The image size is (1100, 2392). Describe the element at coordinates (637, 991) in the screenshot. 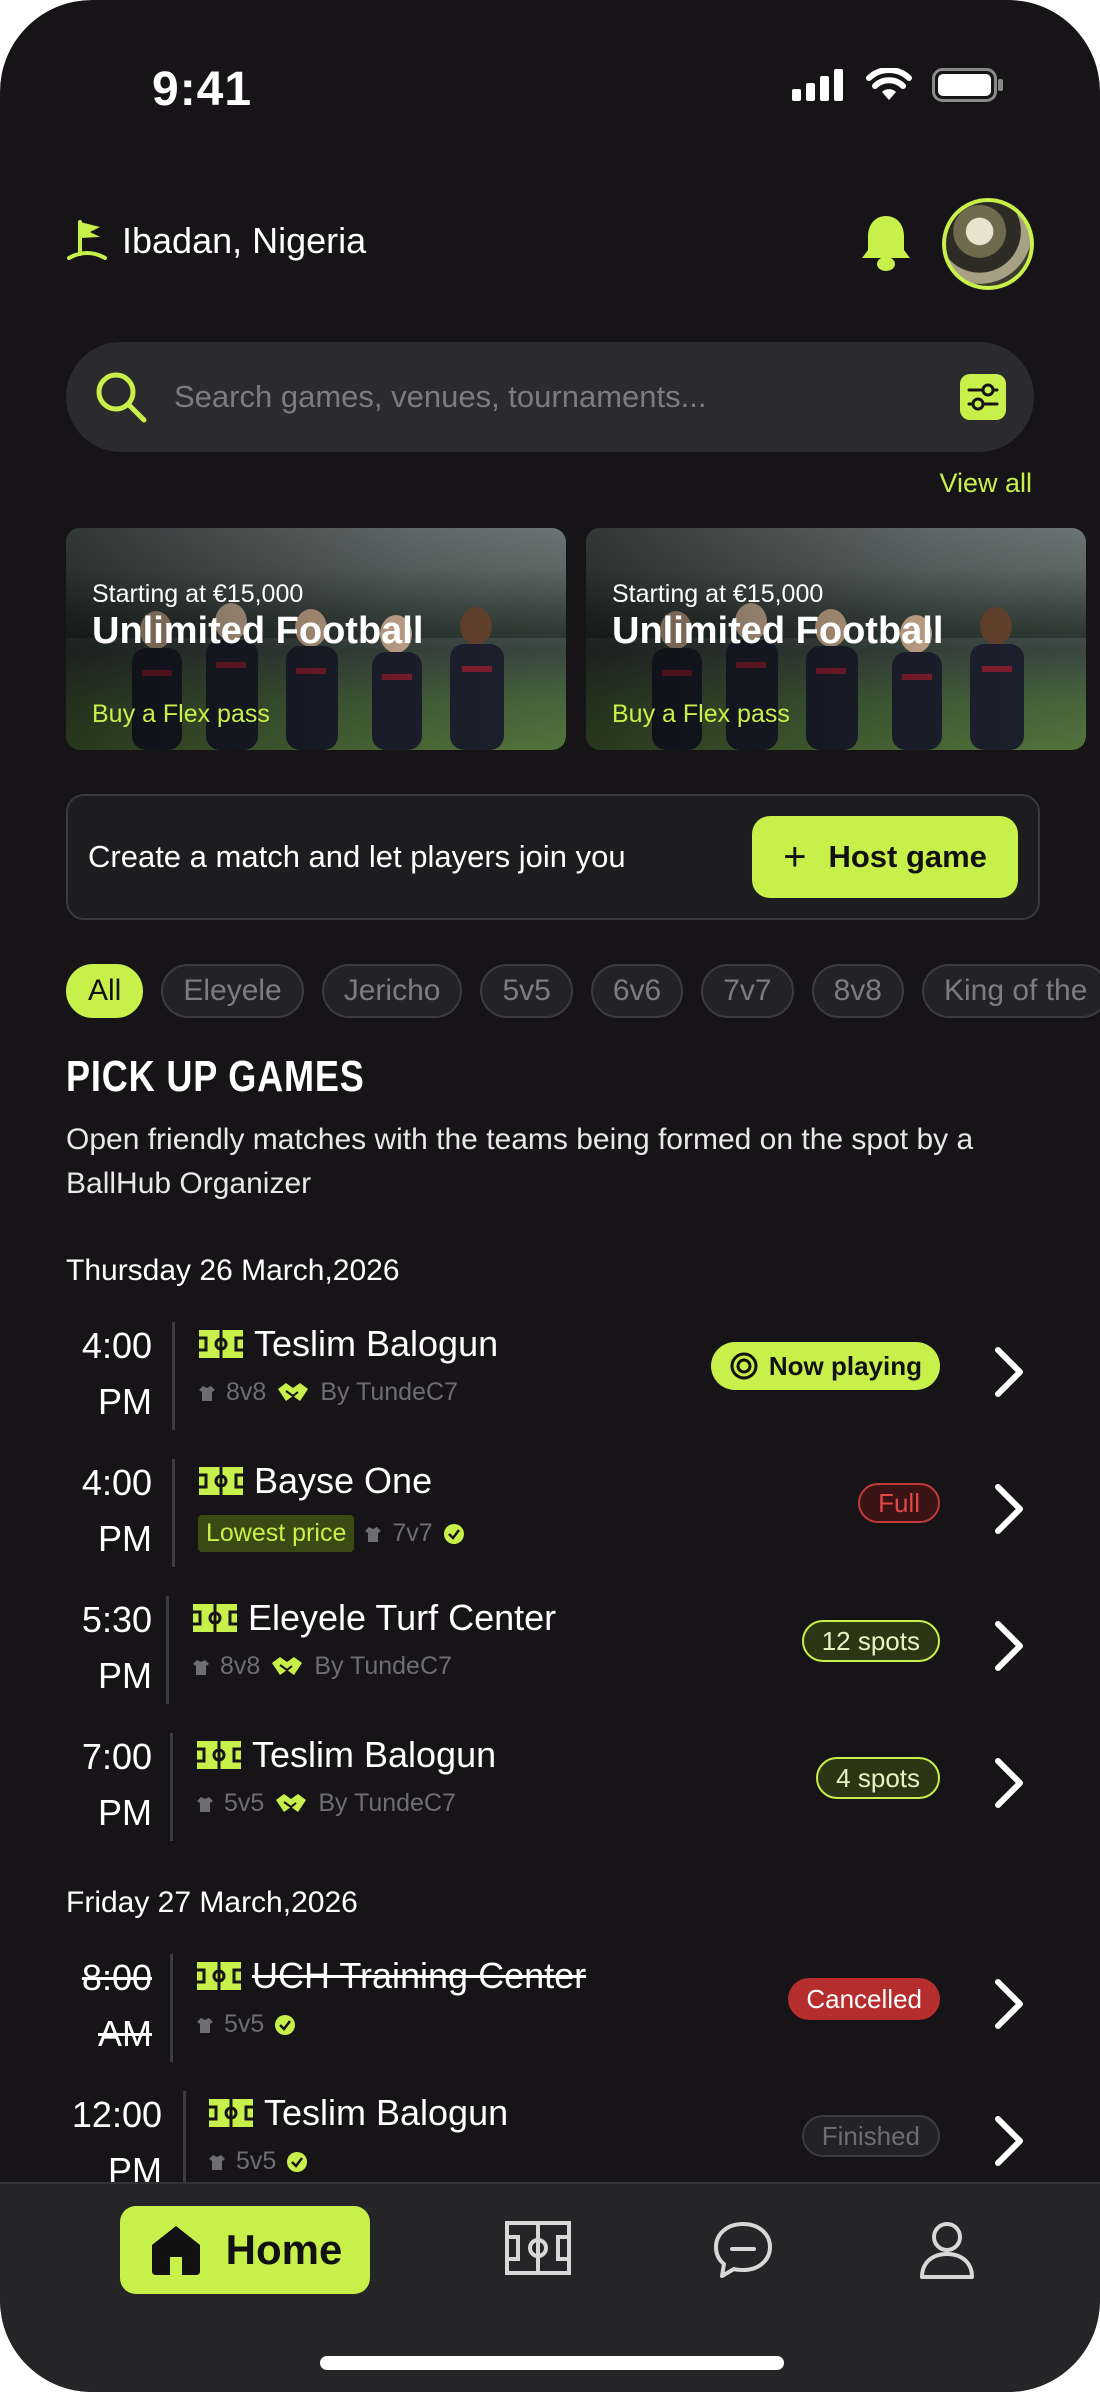

I see `chip-6v6: 6v6` at that location.